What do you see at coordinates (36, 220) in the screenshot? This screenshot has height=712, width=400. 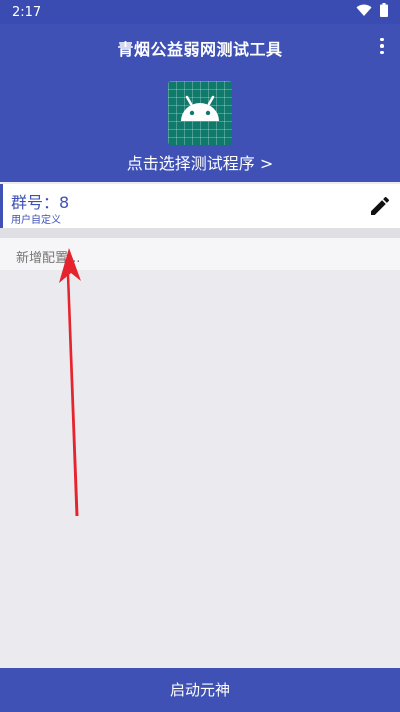 I see `config-item-subtitle: 用户自定义` at bounding box center [36, 220].